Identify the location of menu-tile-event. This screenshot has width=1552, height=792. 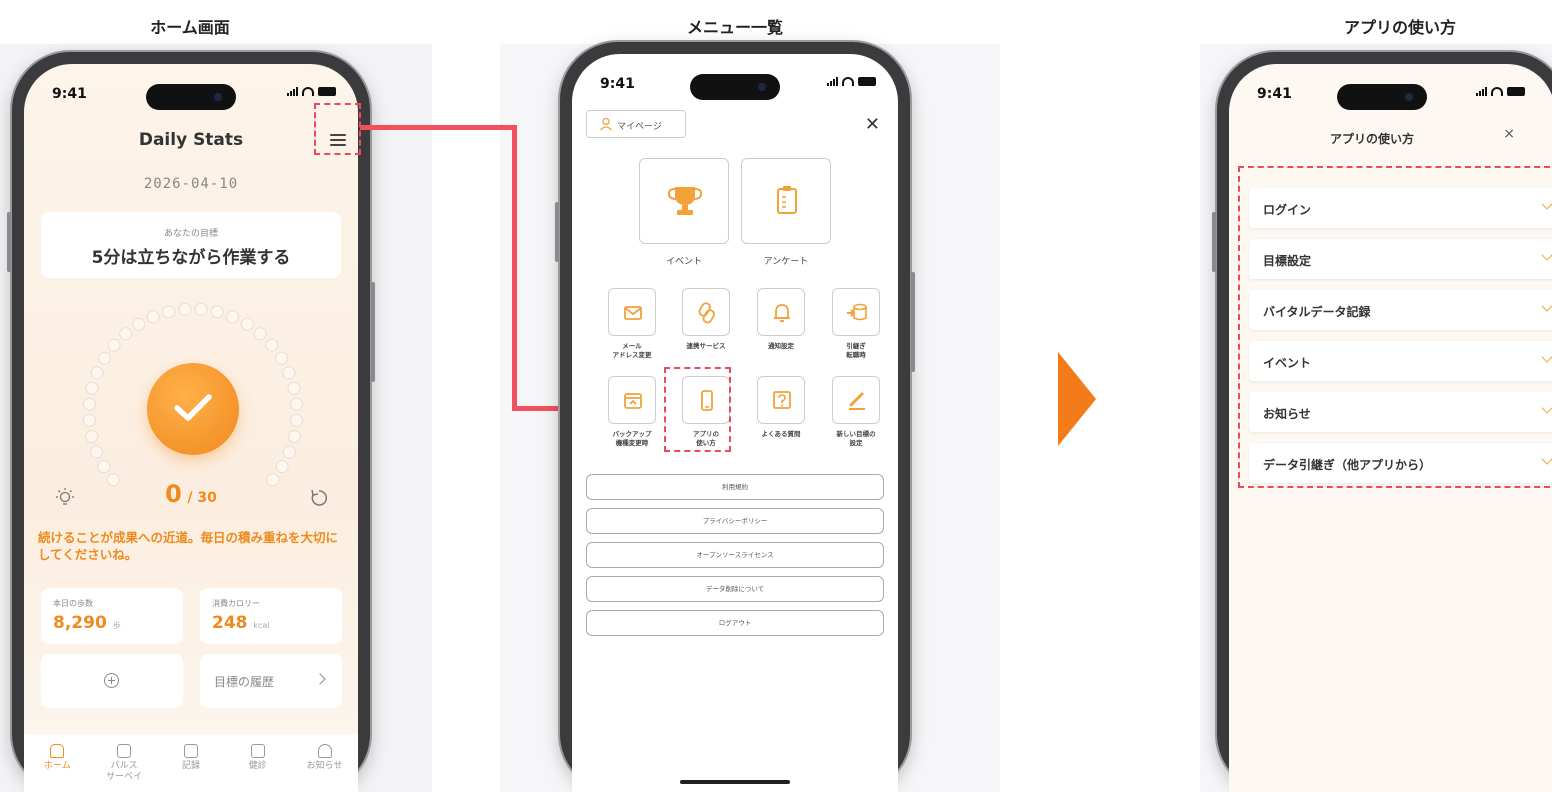
(684, 201).